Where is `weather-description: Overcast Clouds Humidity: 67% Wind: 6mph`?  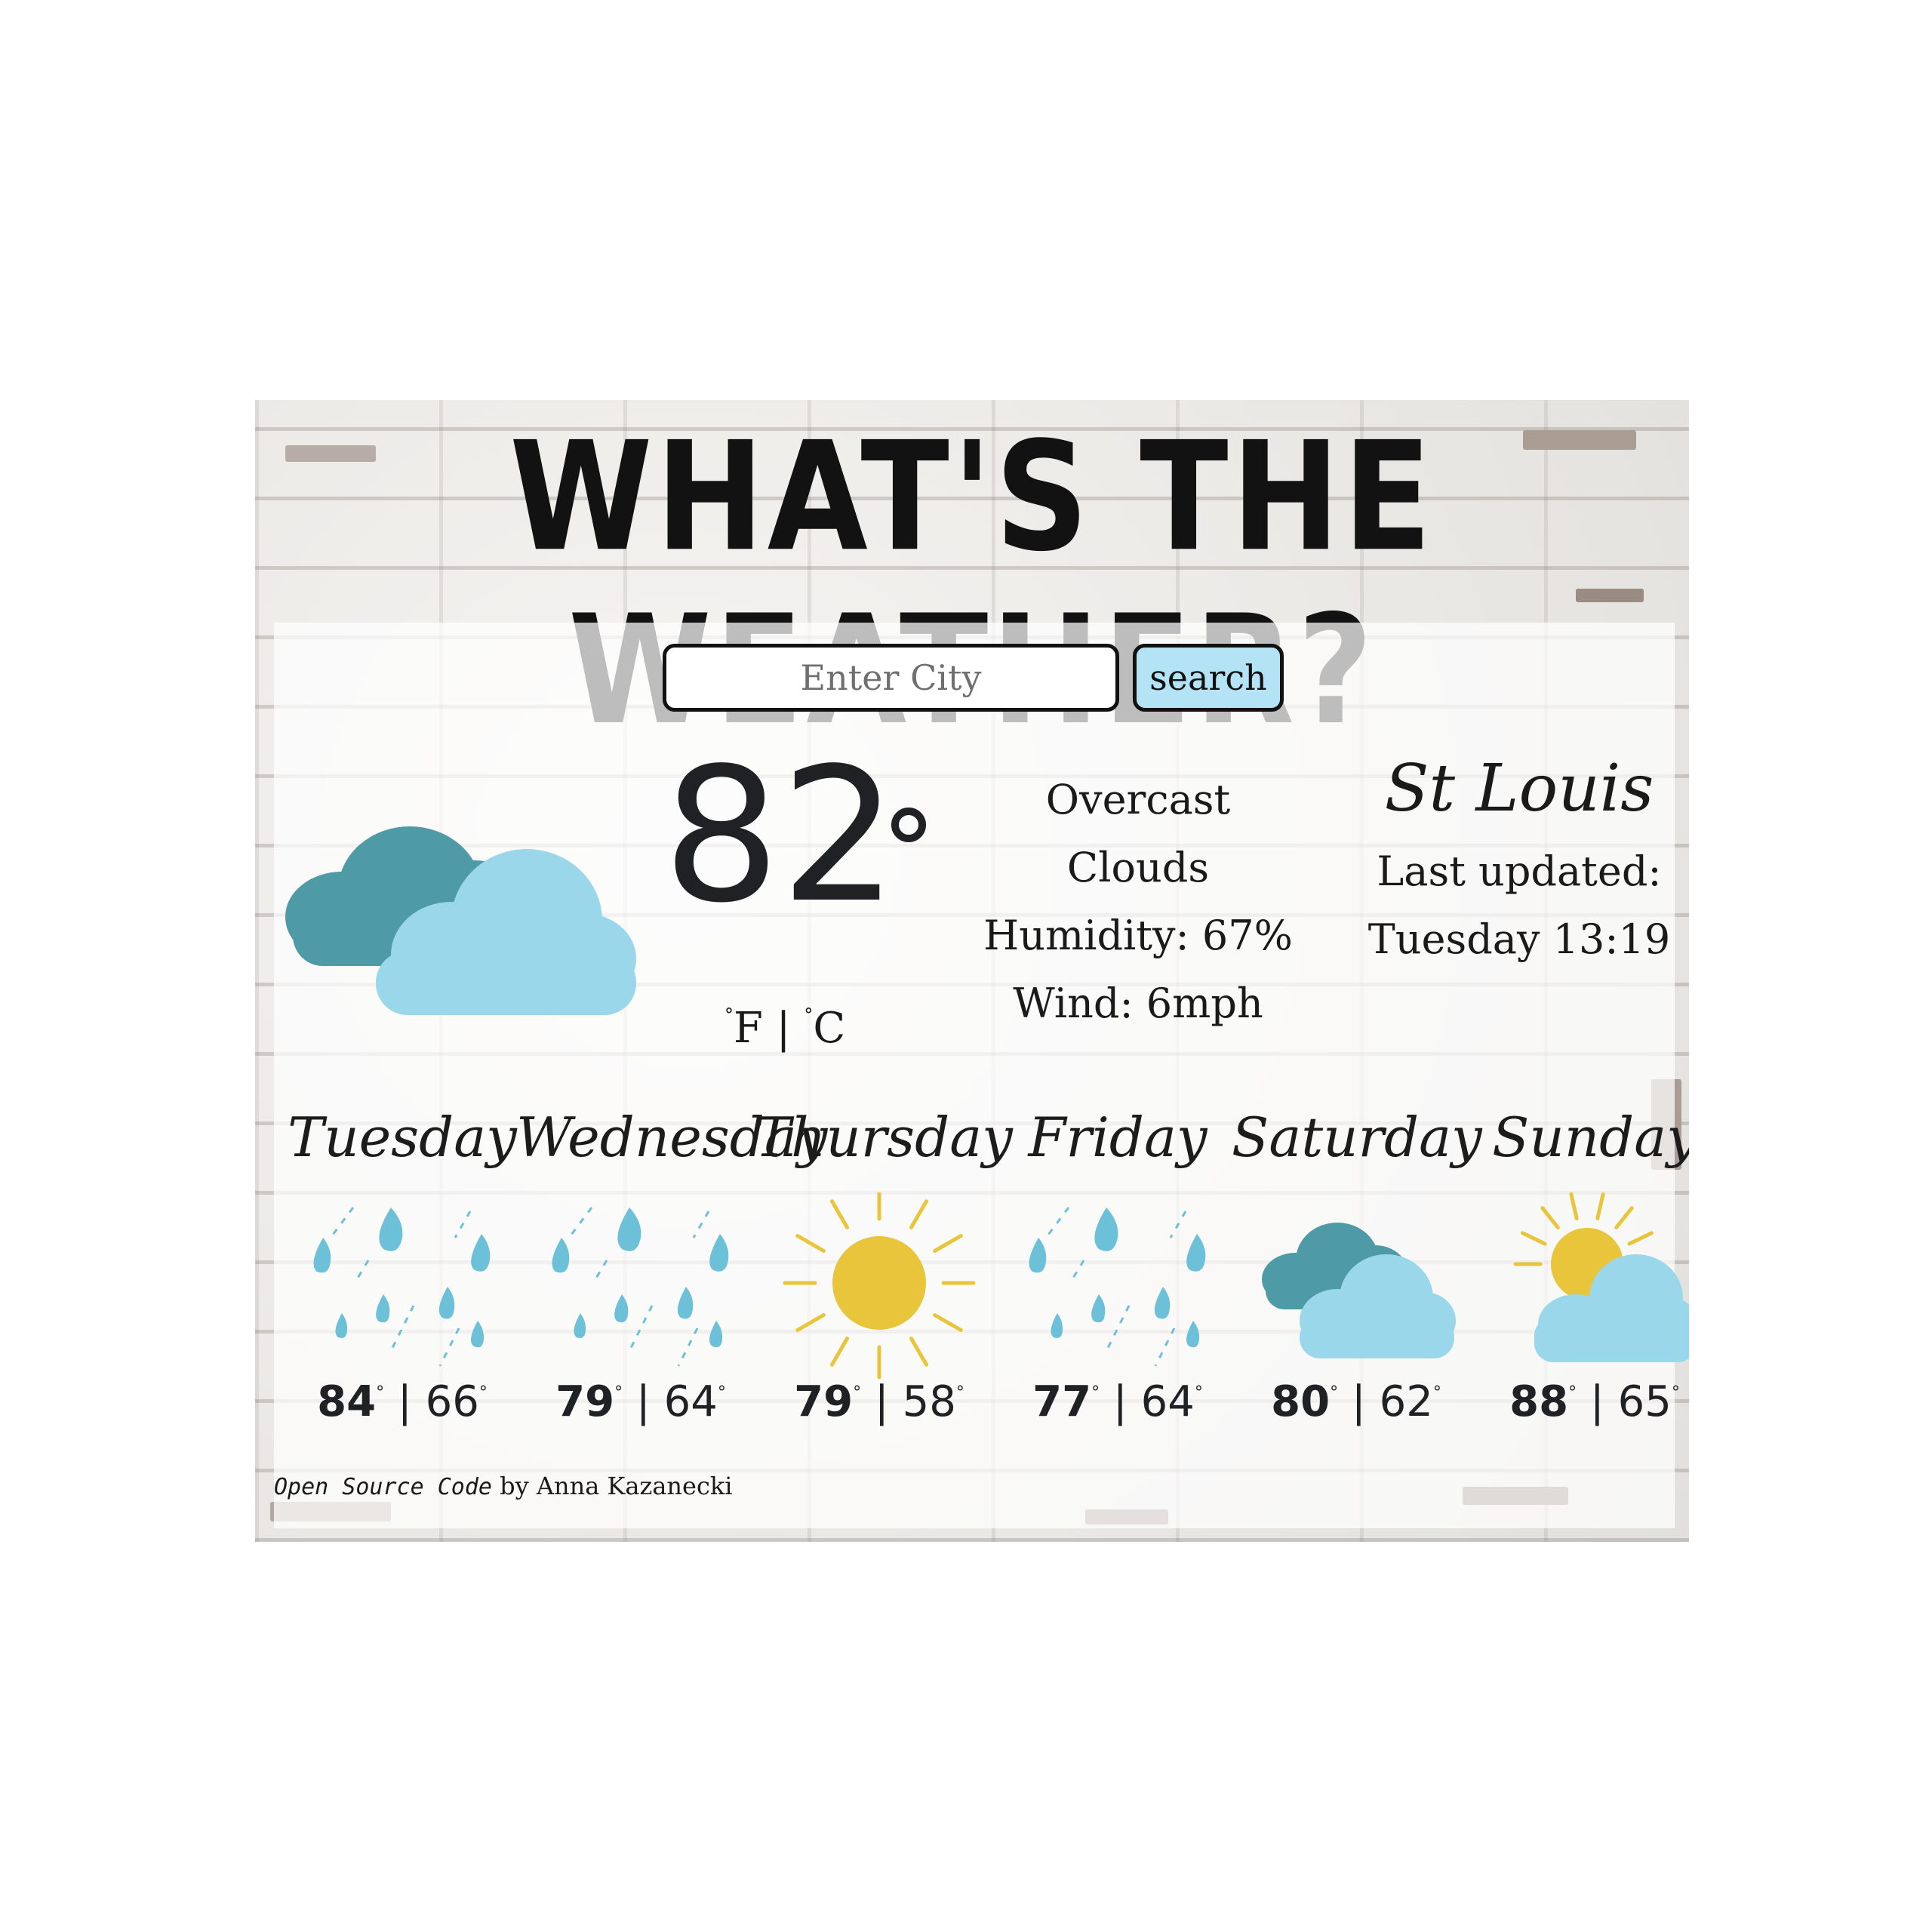
weather-description: Overcast Clouds Humidity: 67% Wind: 6mph is located at coordinates (1138, 902).